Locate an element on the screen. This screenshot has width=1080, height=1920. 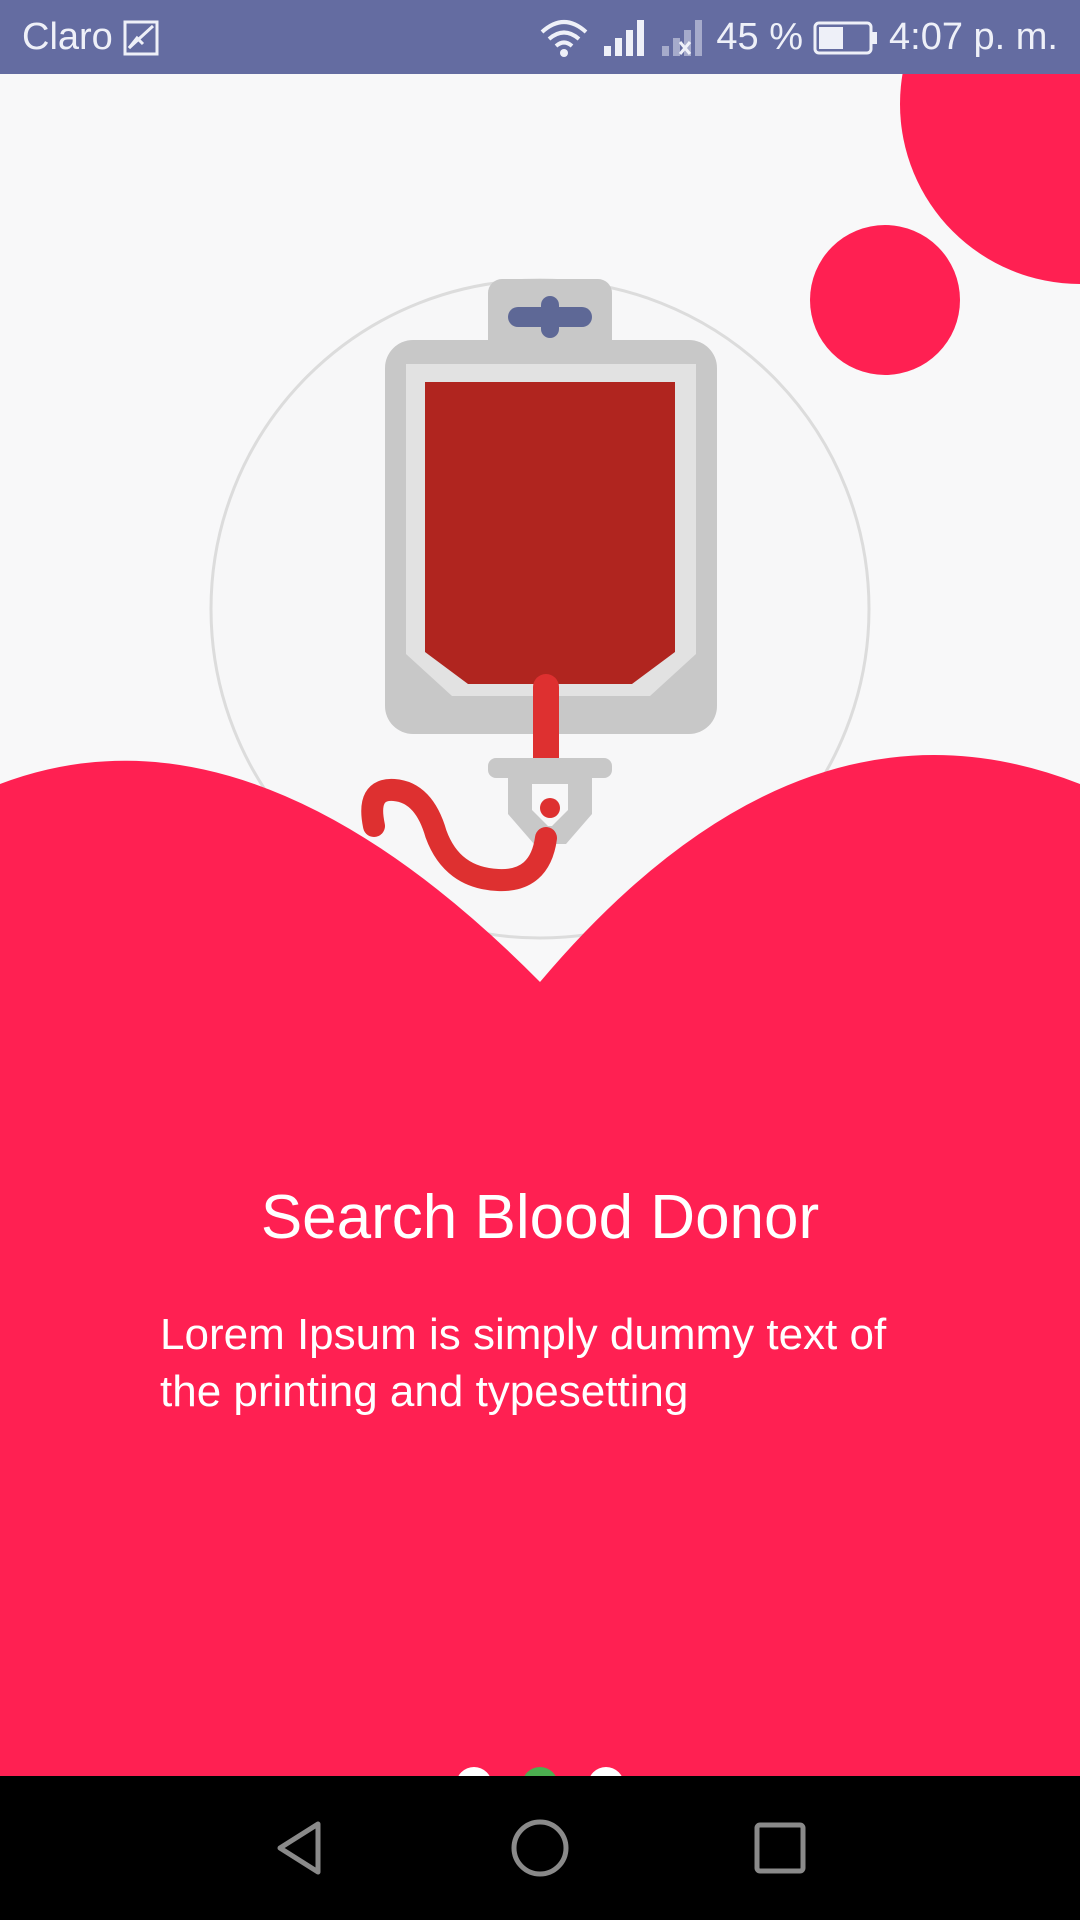
wifi-icon is located at coordinates (564, 38).